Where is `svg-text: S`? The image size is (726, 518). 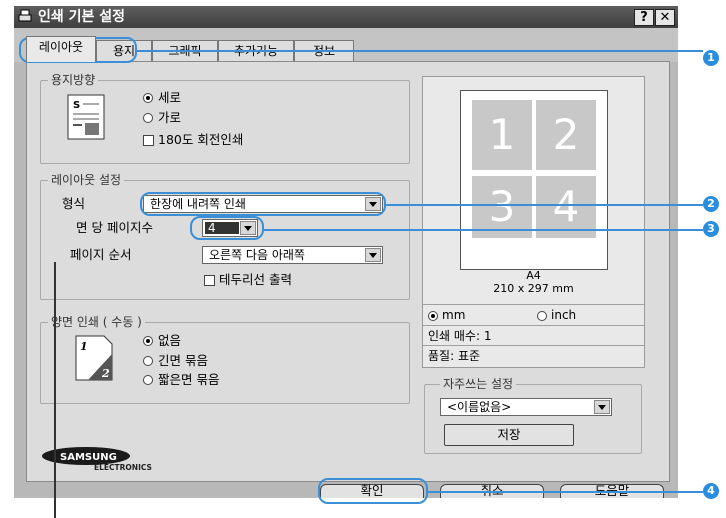 svg-text: S is located at coordinates (76, 105).